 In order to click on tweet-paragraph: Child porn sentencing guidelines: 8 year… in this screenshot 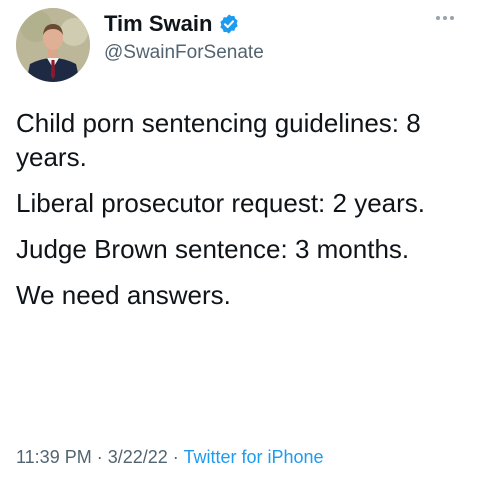, I will do `click(218, 140)`.